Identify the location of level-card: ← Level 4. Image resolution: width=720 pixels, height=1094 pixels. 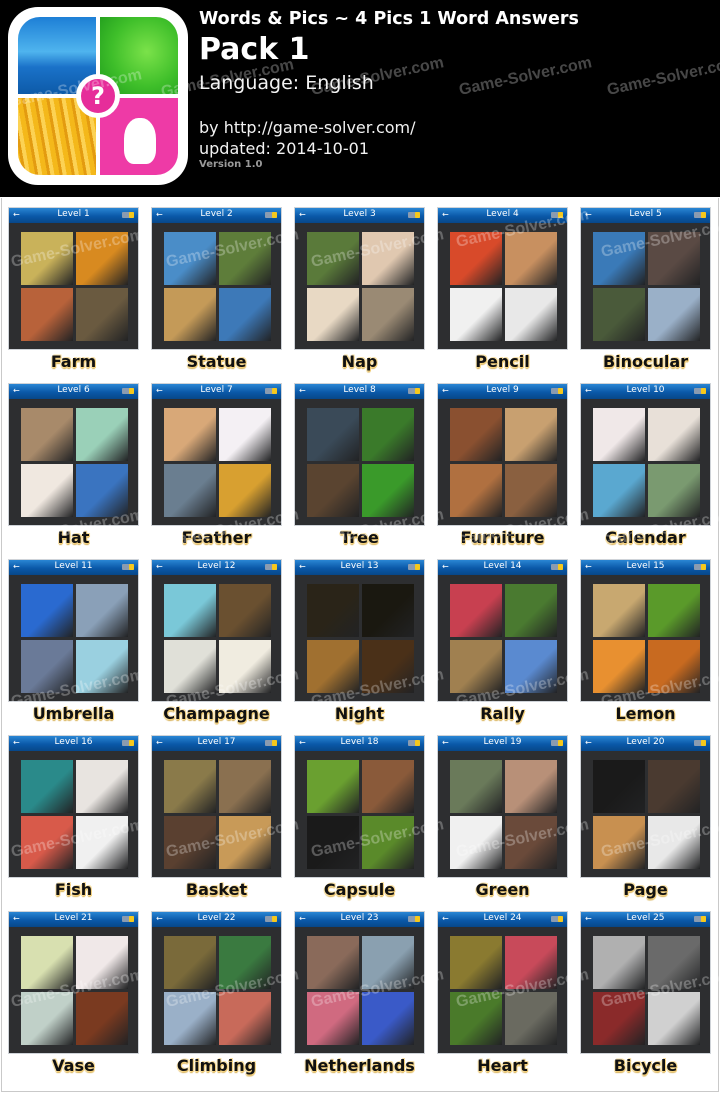
(502, 278).